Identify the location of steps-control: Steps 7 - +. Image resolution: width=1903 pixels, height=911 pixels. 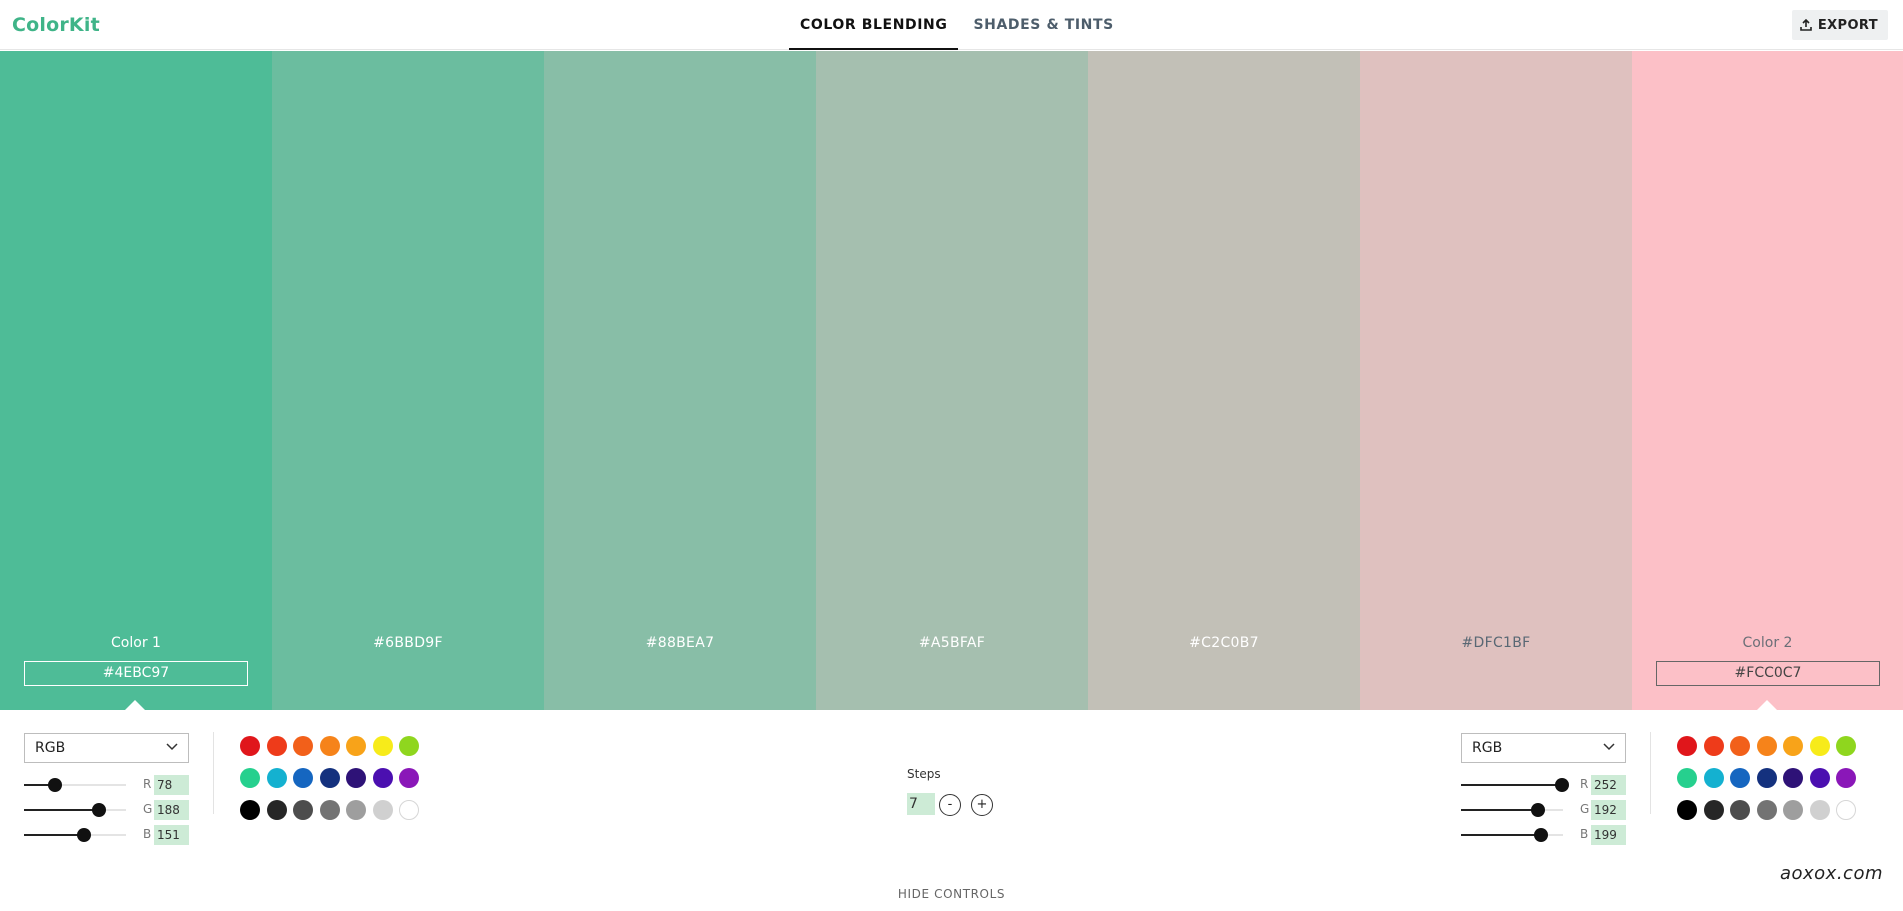
(950, 791).